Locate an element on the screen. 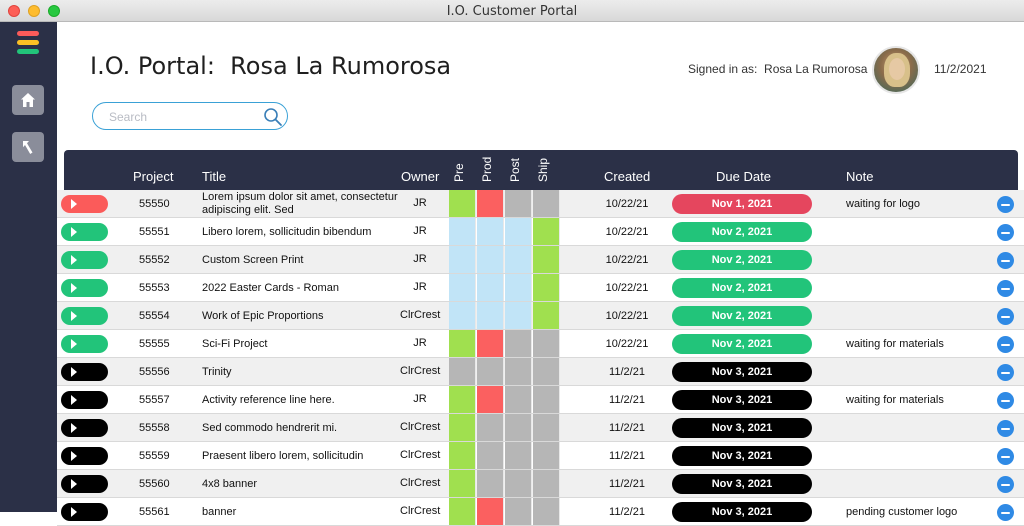 The height and width of the screenshot is (526, 1024). column-header-created: Created is located at coordinates (627, 176).